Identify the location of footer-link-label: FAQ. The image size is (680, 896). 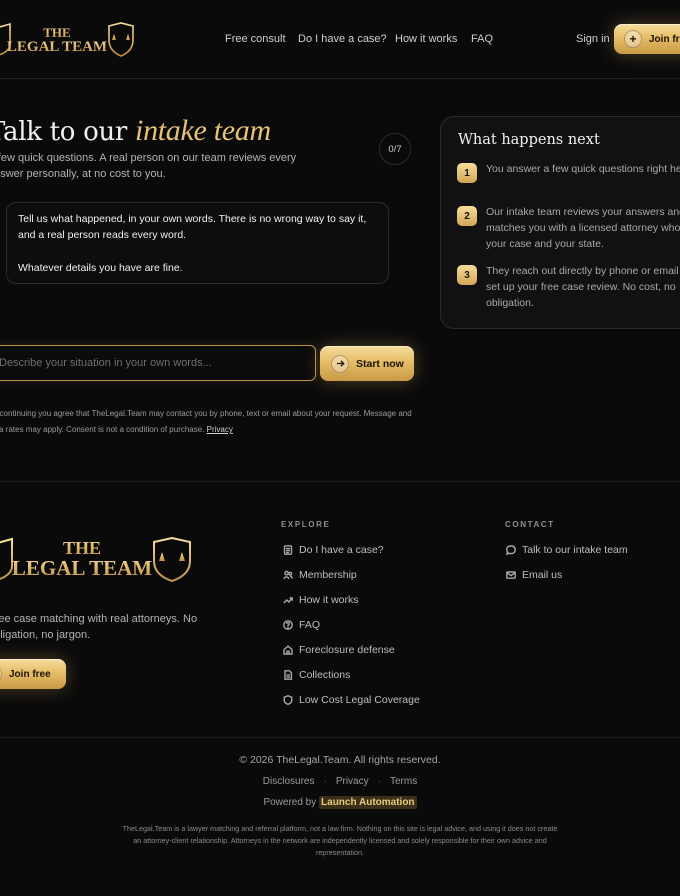
(310, 625).